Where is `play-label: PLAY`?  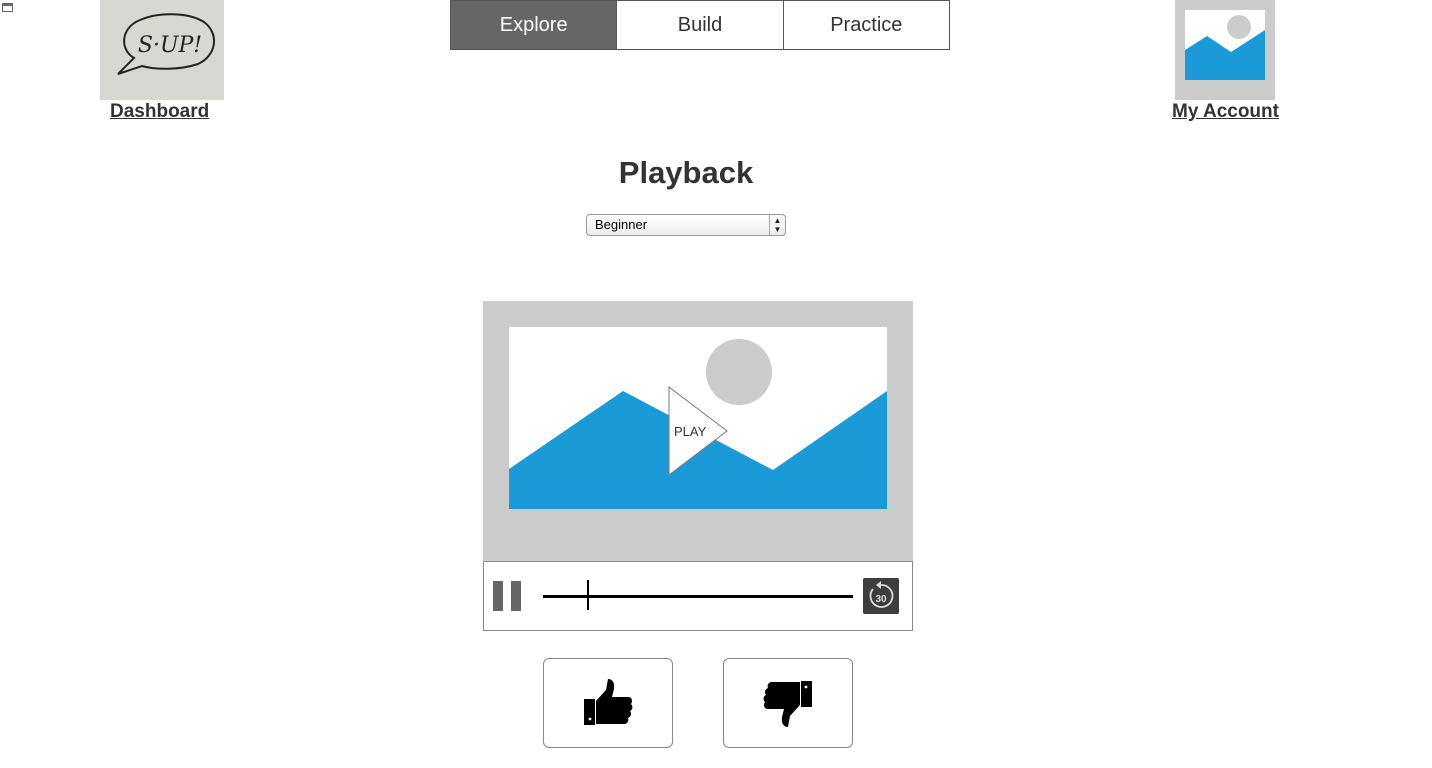
play-label: PLAY is located at coordinates (690, 431).